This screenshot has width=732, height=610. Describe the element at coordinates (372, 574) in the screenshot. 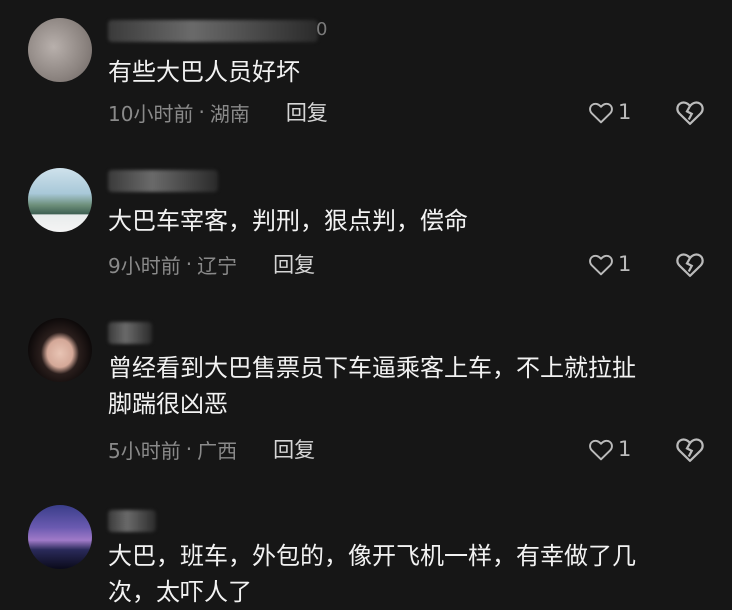

I see `comment-text: 大巴，班车，外包的，像开飞机一样，有幸做了几 次，太吓人了` at that location.